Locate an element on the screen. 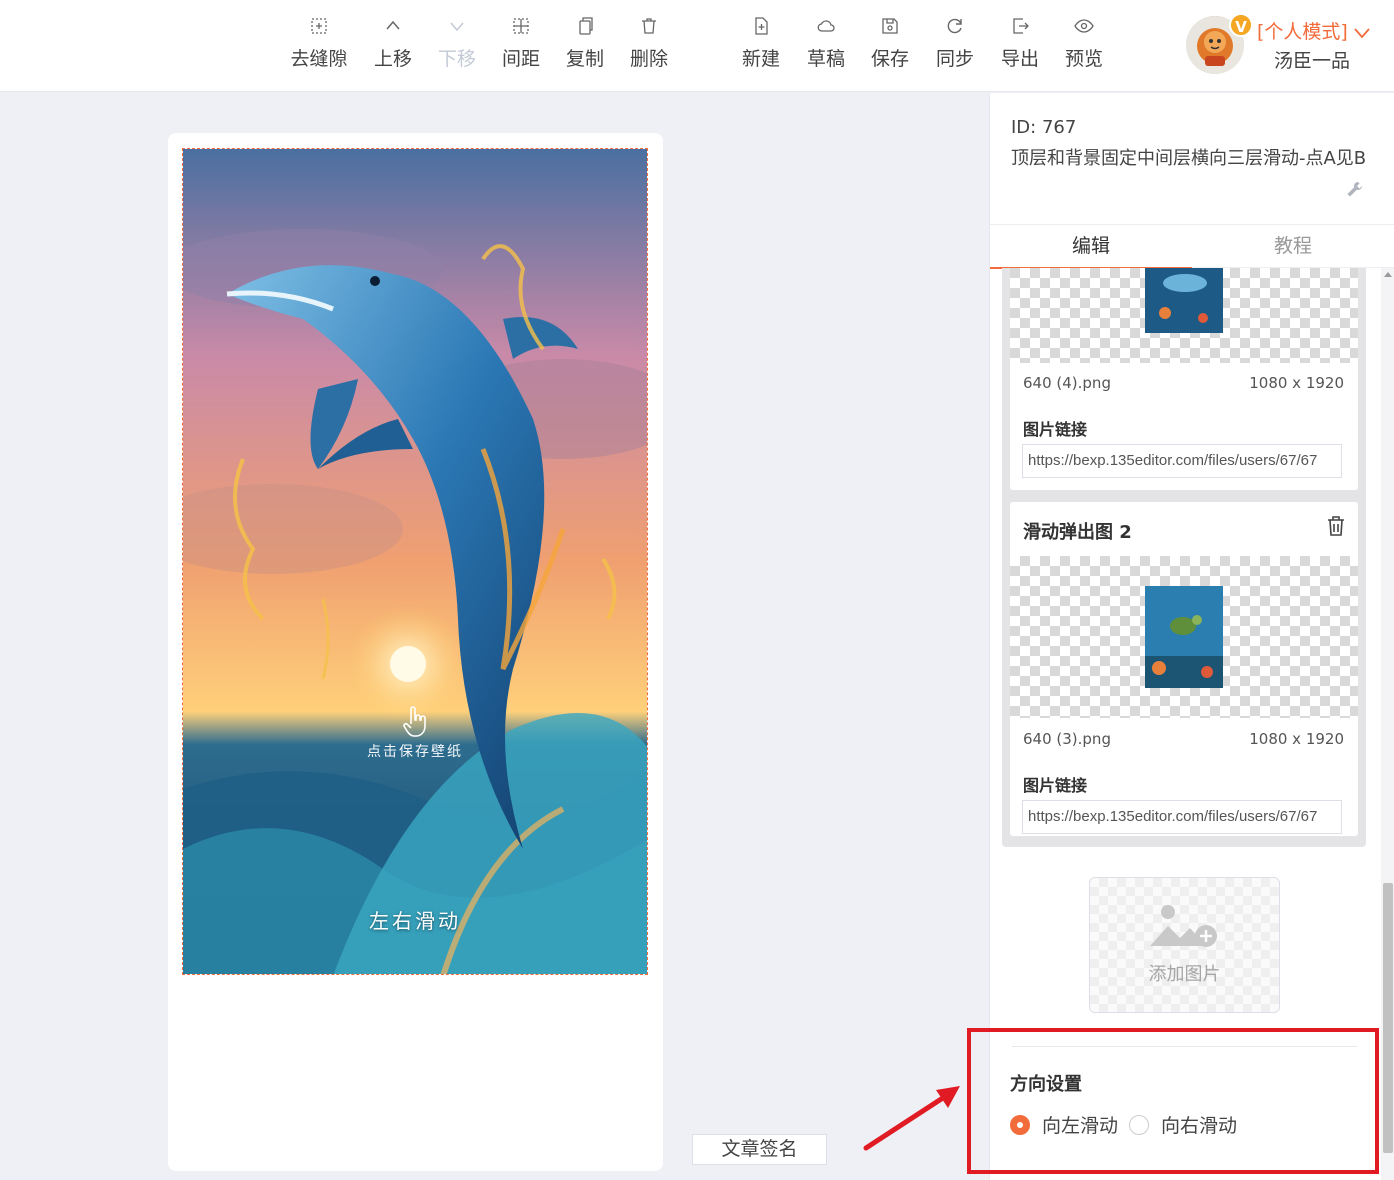 This screenshot has height=1180, width=1394. remove-gap-button: 去缝隙 is located at coordinates (319, 43).